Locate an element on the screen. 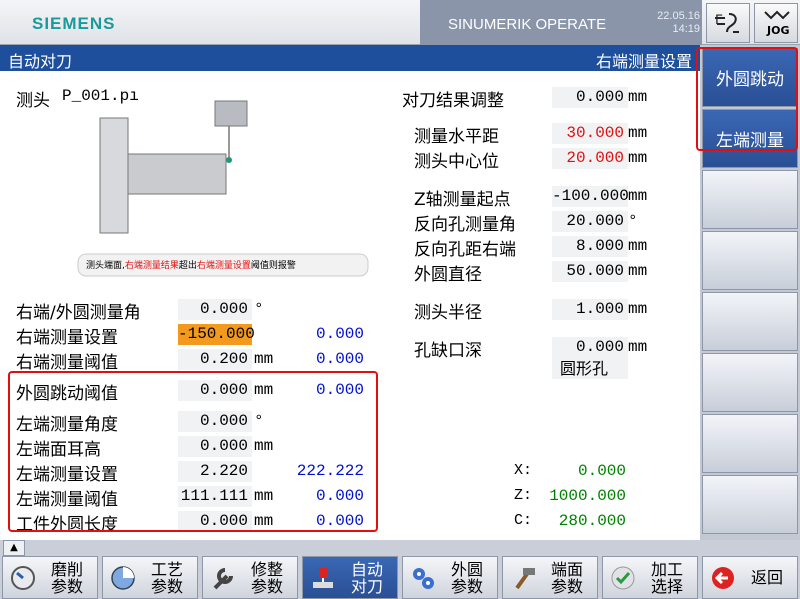  bottom-key-line1: 自动 is located at coordinates (366, 569).